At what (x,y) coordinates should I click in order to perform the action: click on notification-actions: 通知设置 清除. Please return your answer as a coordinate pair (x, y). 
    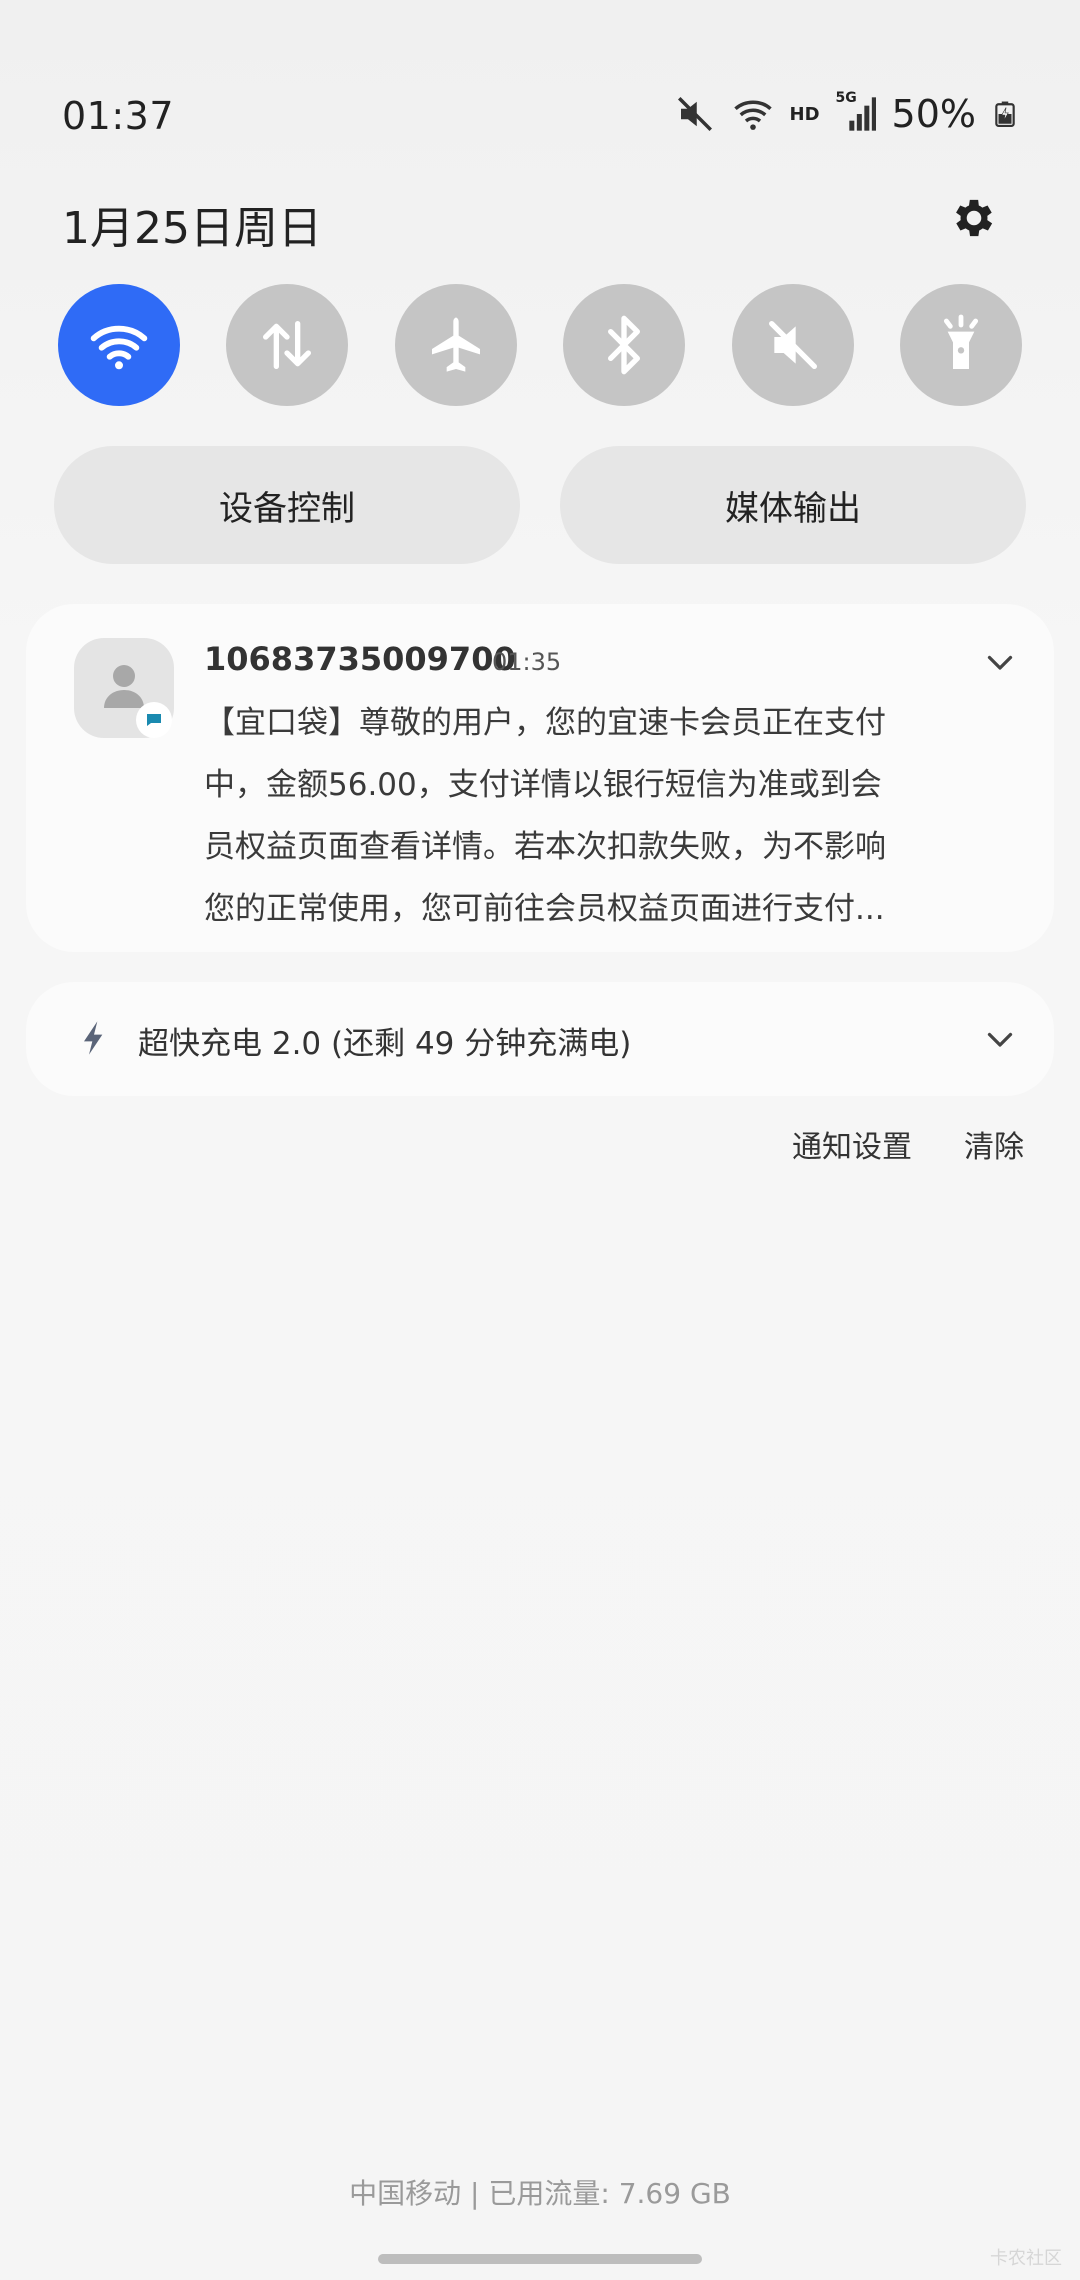
    Looking at the image, I should click on (908, 1144).